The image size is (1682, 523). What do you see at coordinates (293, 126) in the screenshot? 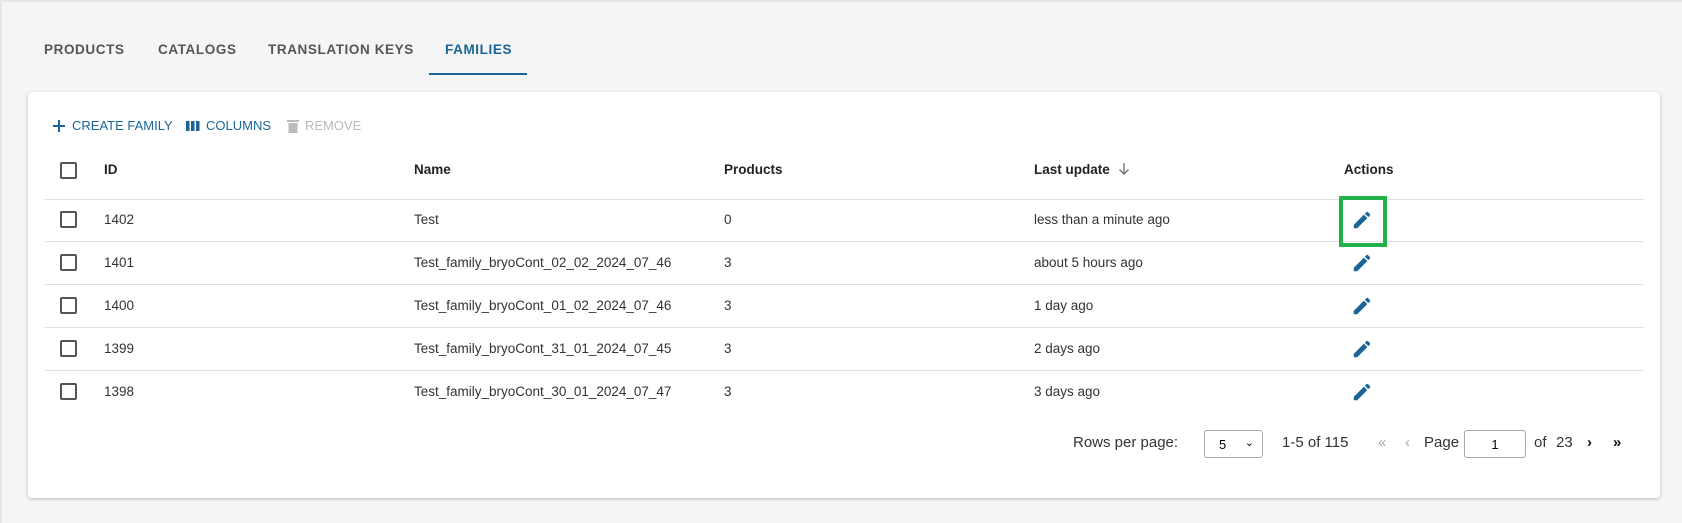
I see `trash-icon` at bounding box center [293, 126].